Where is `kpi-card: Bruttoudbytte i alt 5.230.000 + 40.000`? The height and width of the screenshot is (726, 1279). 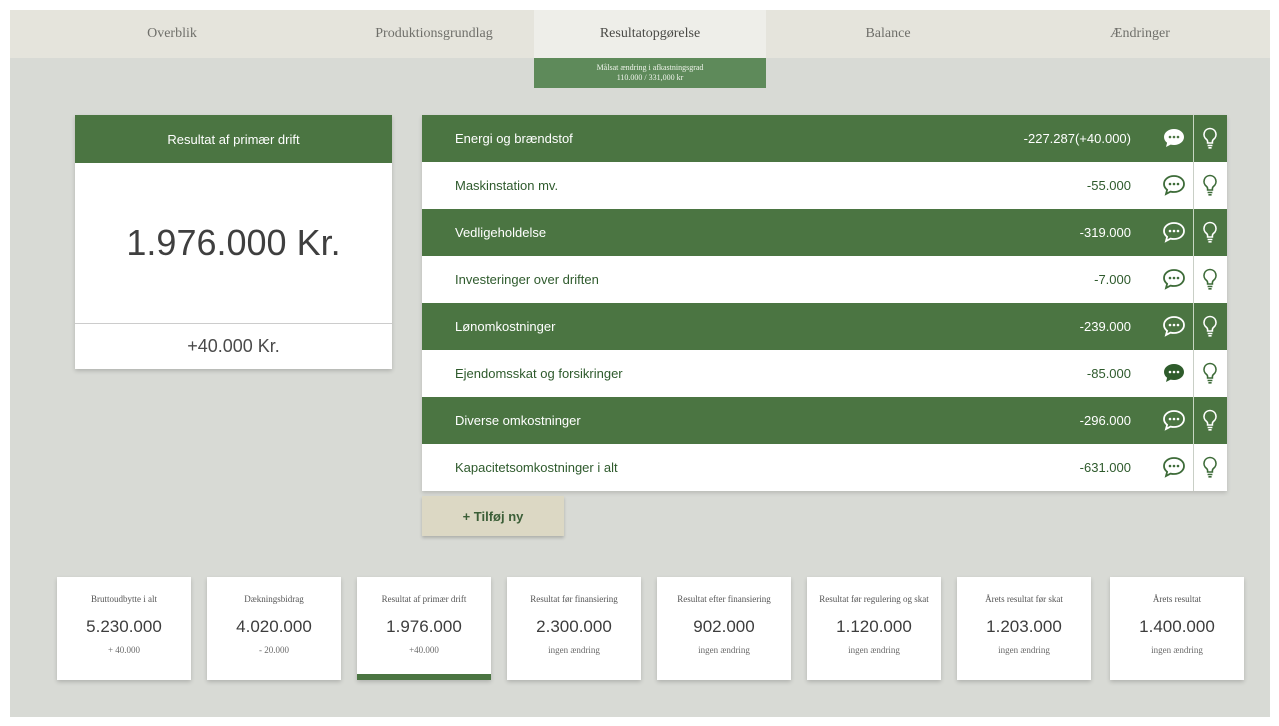 kpi-card: Bruttoudbytte i alt 5.230.000 + 40.000 is located at coordinates (124, 628).